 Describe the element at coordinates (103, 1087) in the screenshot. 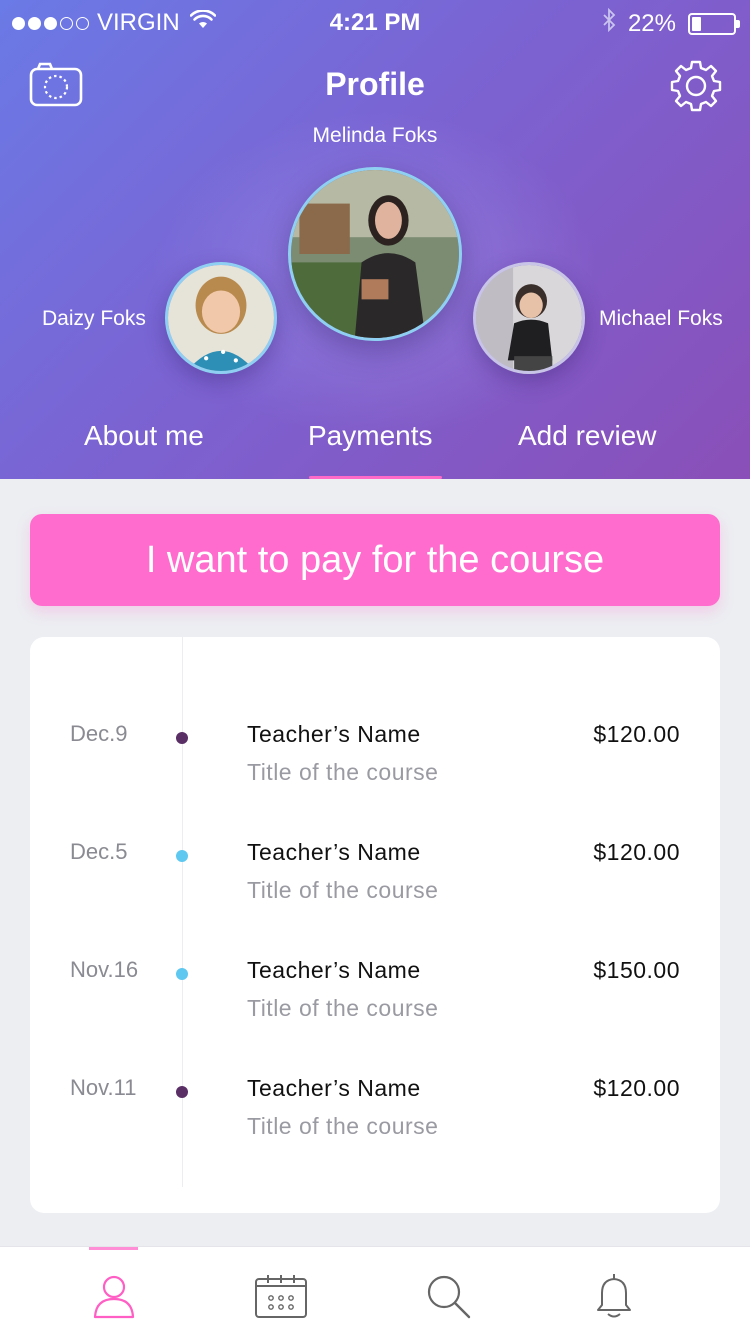

I see `payment-date: Nov.11` at that location.